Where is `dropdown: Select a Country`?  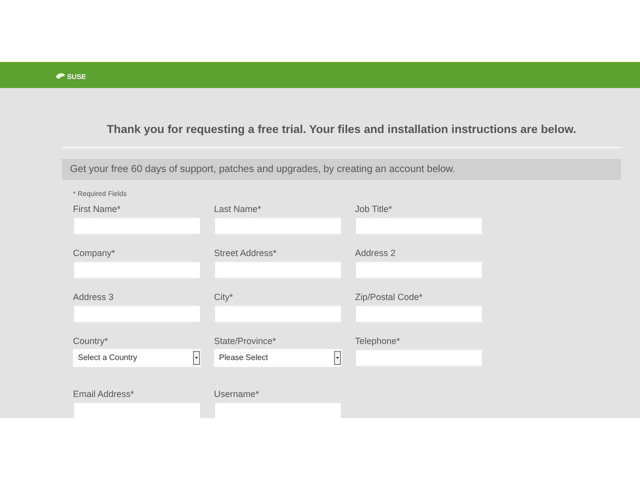 dropdown: Select a Country is located at coordinates (137, 358).